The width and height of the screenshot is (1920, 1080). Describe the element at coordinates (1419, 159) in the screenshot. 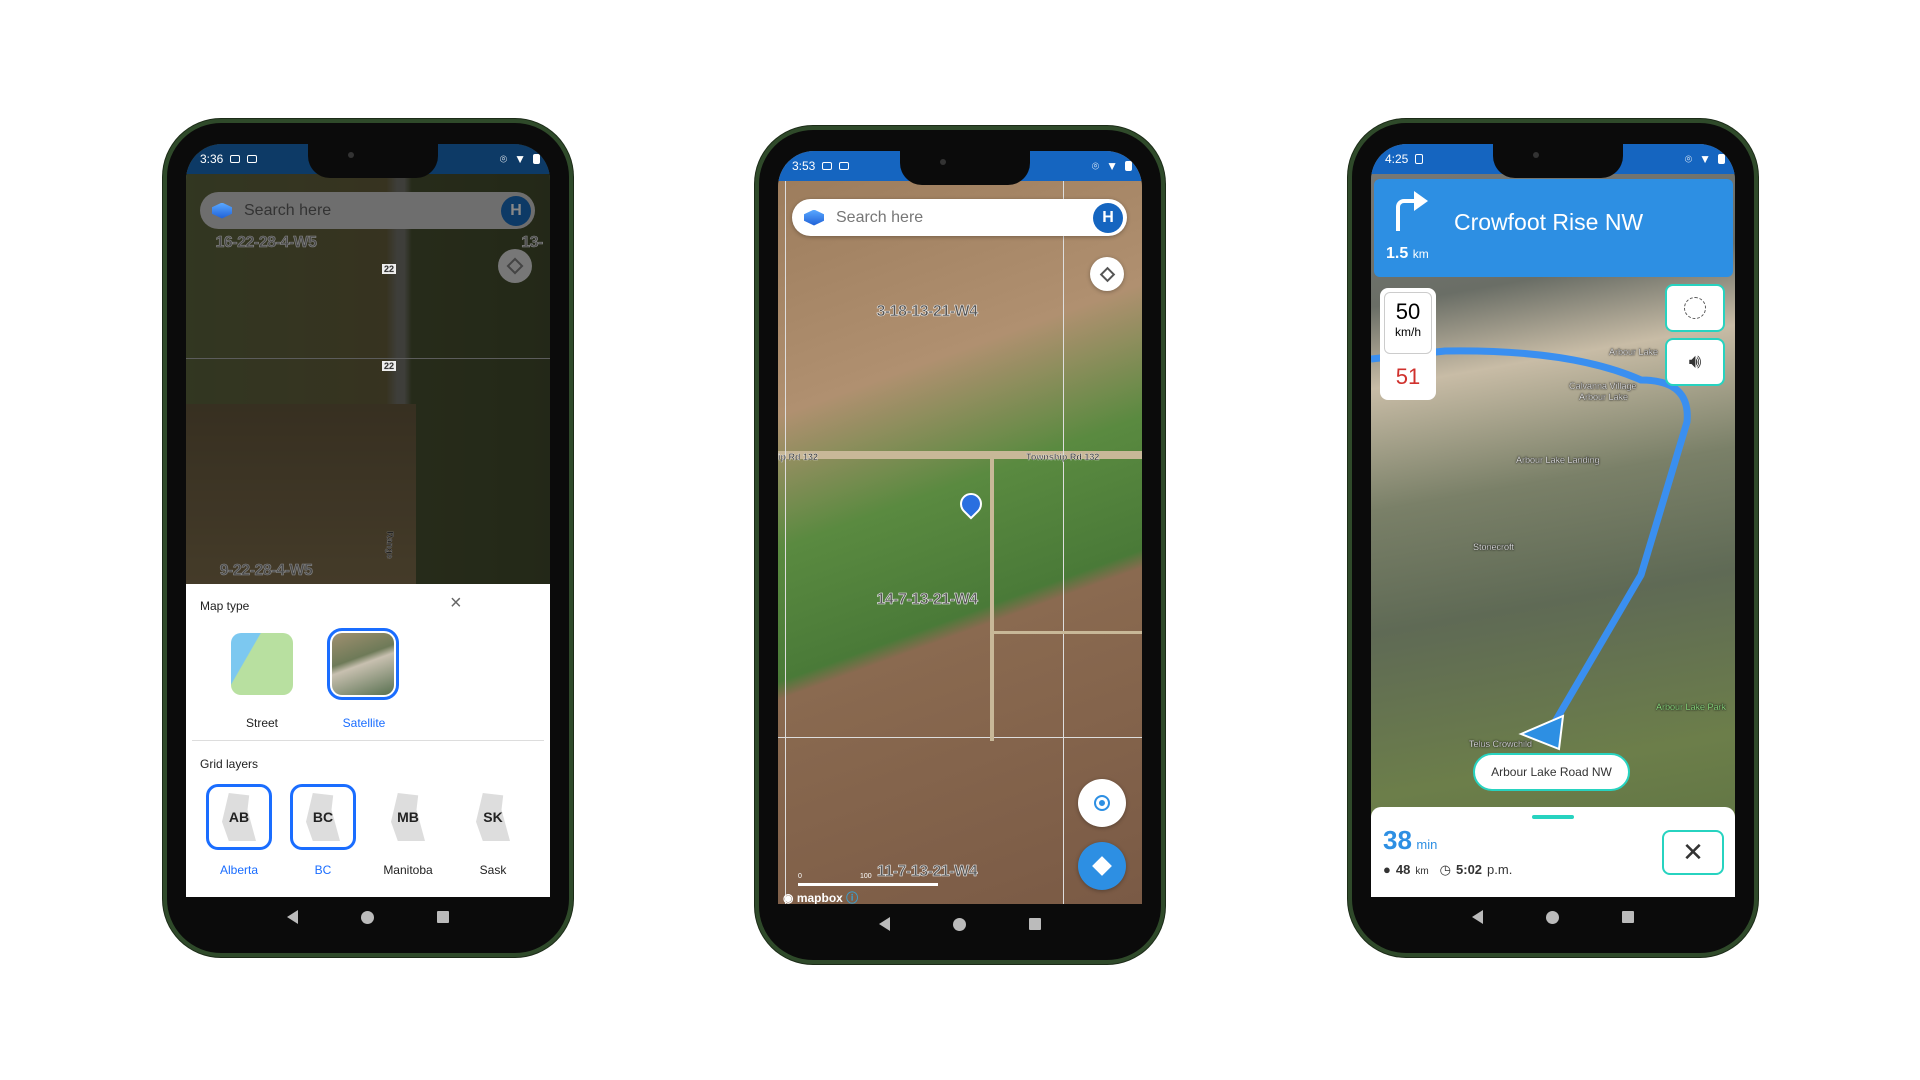

I see `sim-icon` at that location.